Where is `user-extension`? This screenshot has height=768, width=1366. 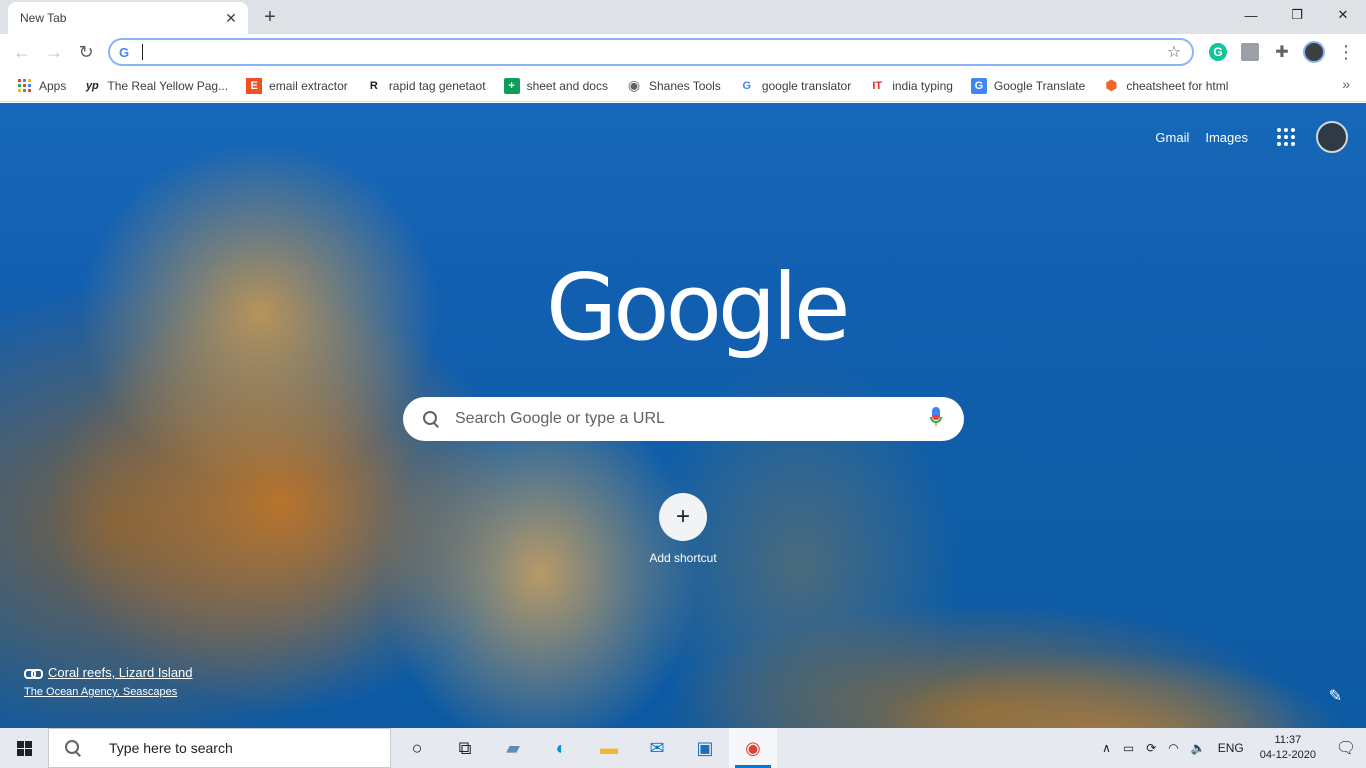 user-extension is located at coordinates (1250, 52).